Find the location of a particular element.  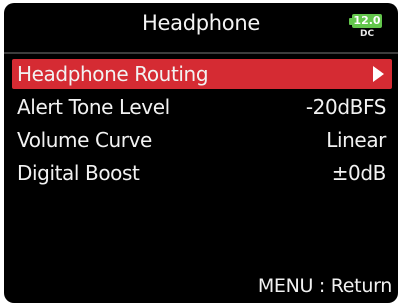

menu-item-value: ±0dB is located at coordinates (359, 173).